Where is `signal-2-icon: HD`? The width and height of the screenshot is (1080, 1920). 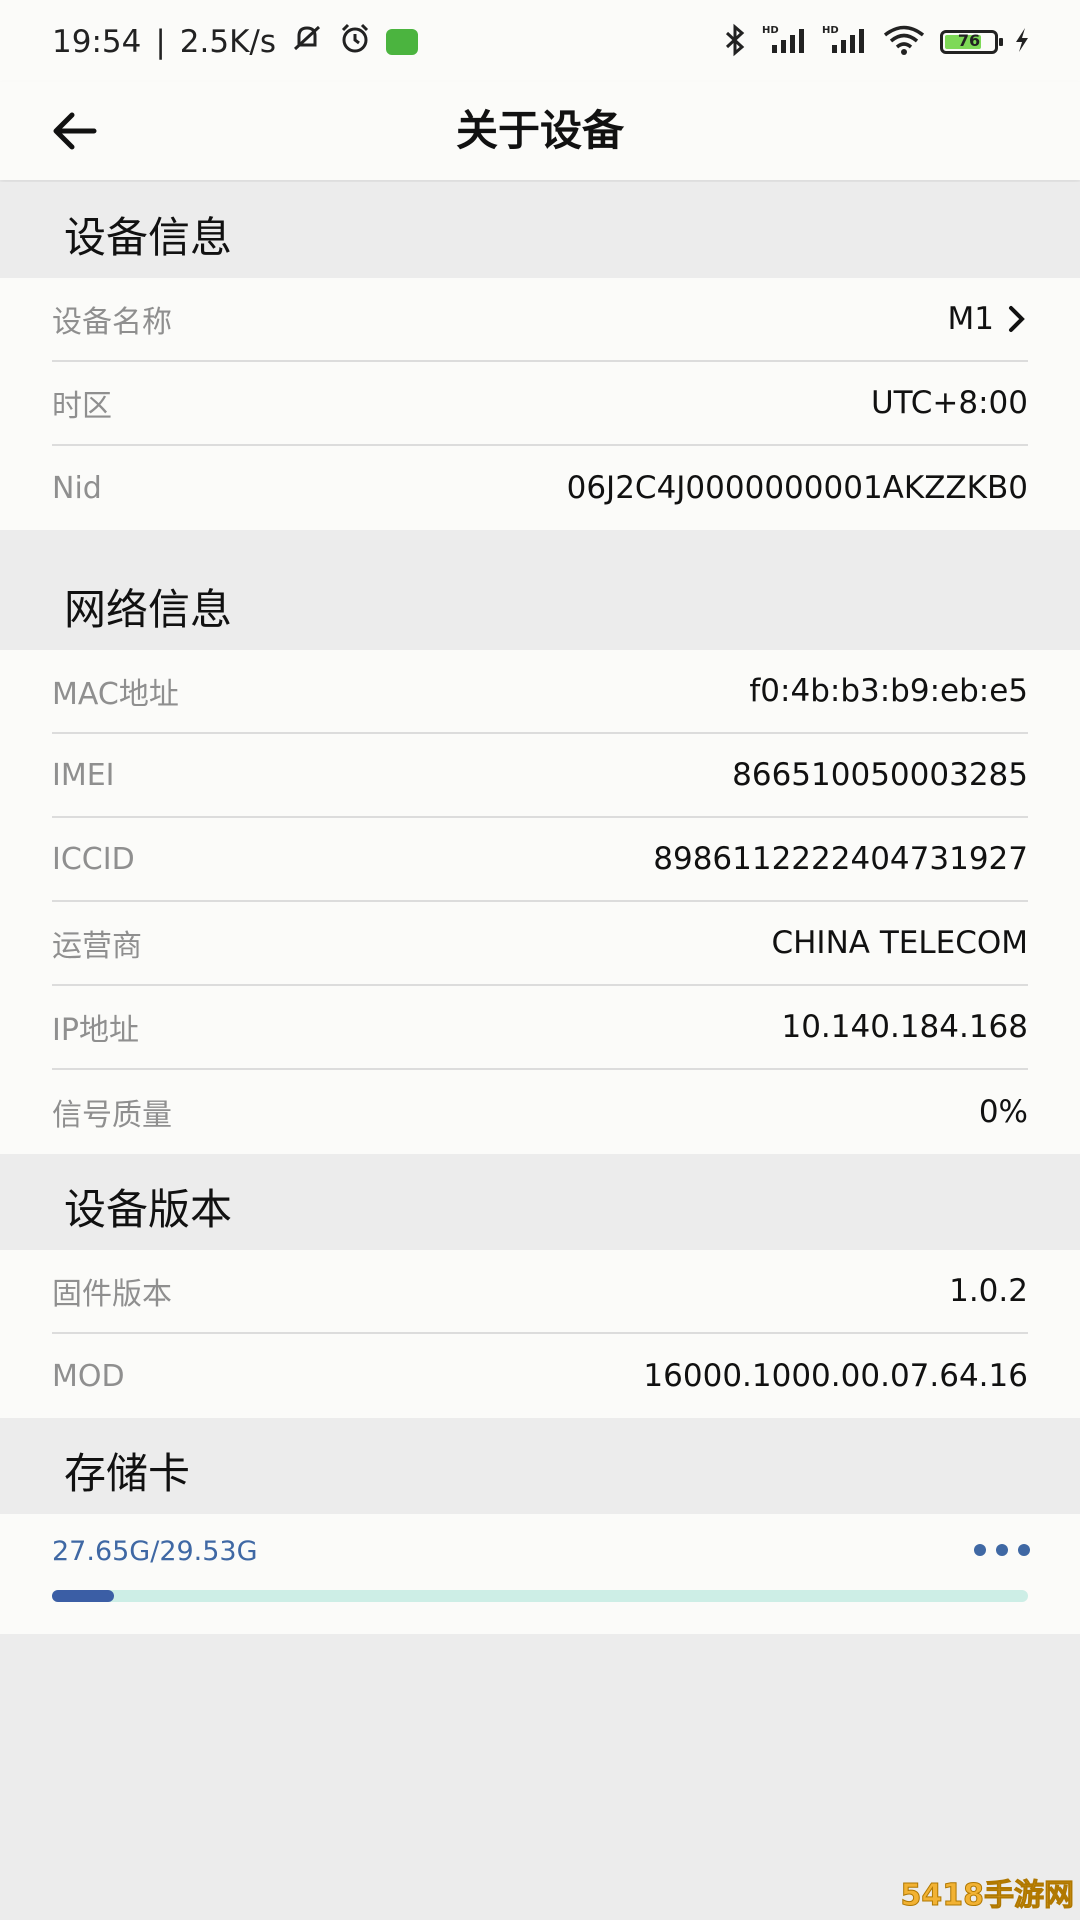
signal-2-icon: HD is located at coordinates (845, 42).